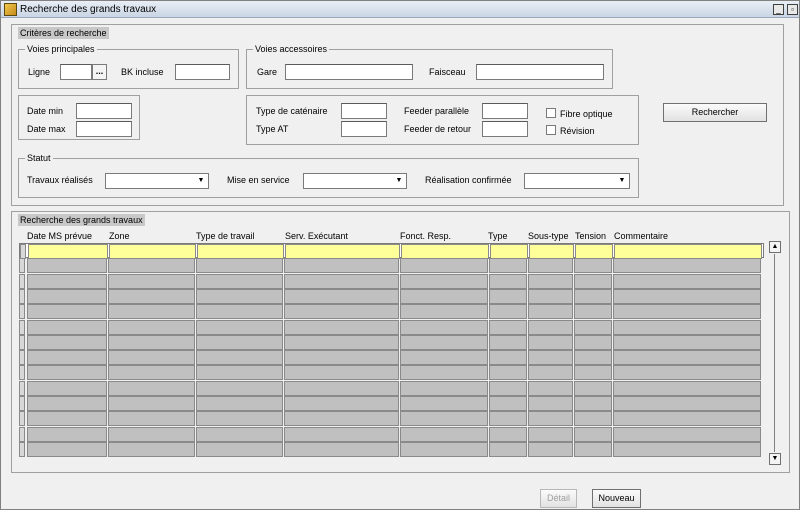 Image resolution: width=800 pixels, height=510 pixels. What do you see at coordinates (104, 111) in the screenshot?
I see `date-min-input` at bounding box center [104, 111].